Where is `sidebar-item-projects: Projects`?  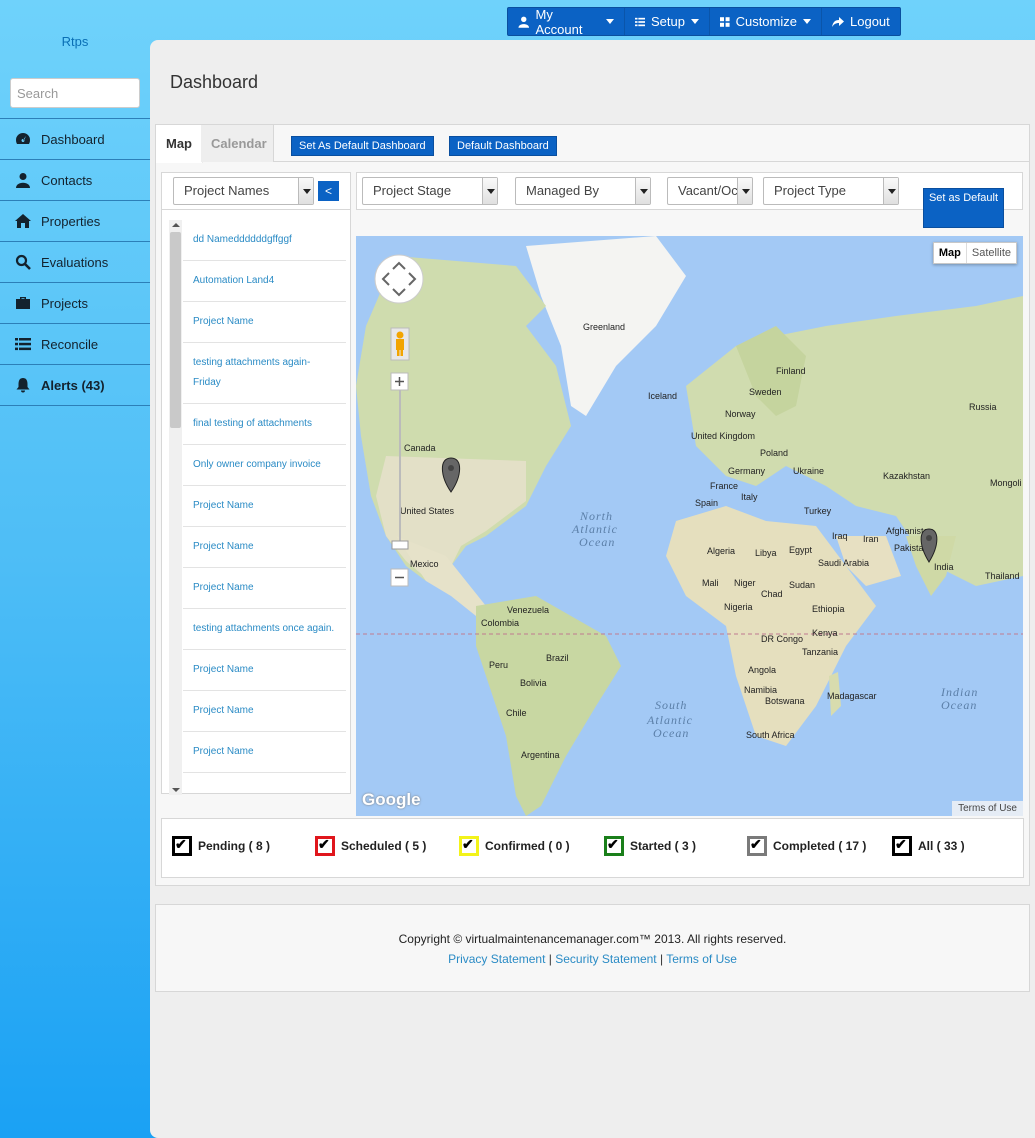 sidebar-item-projects: Projects is located at coordinates (75, 303).